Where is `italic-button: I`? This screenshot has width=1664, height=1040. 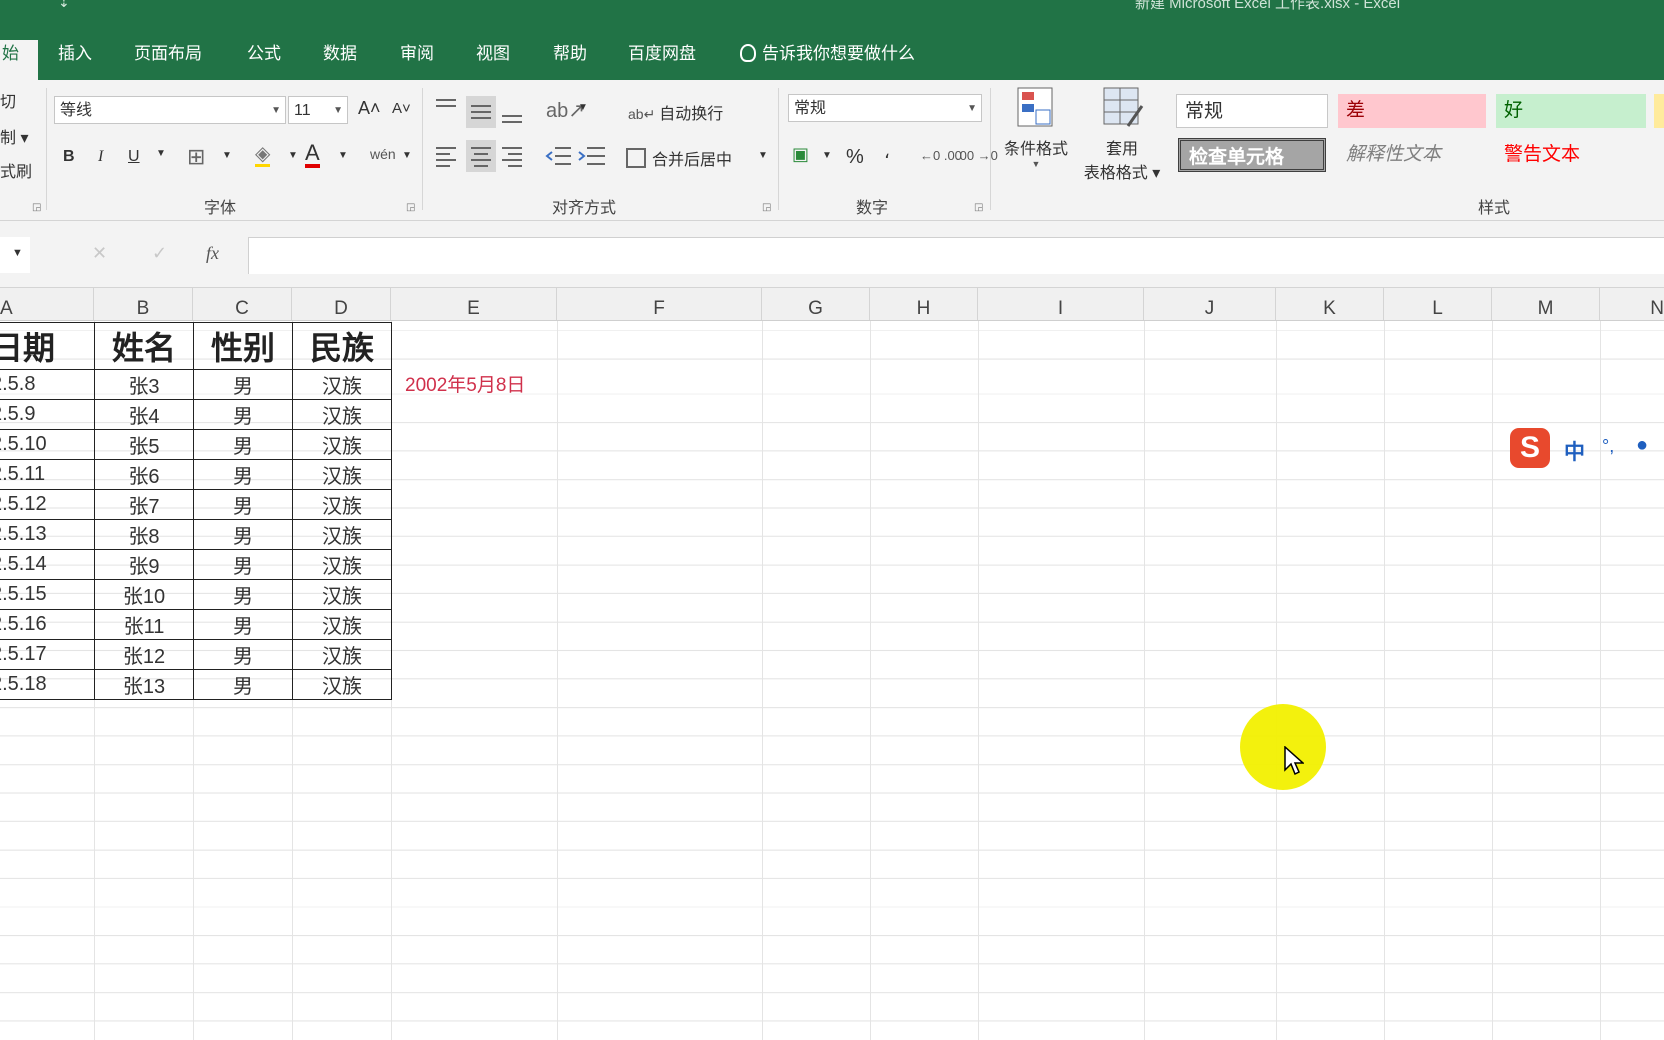 italic-button: I is located at coordinates (100, 157).